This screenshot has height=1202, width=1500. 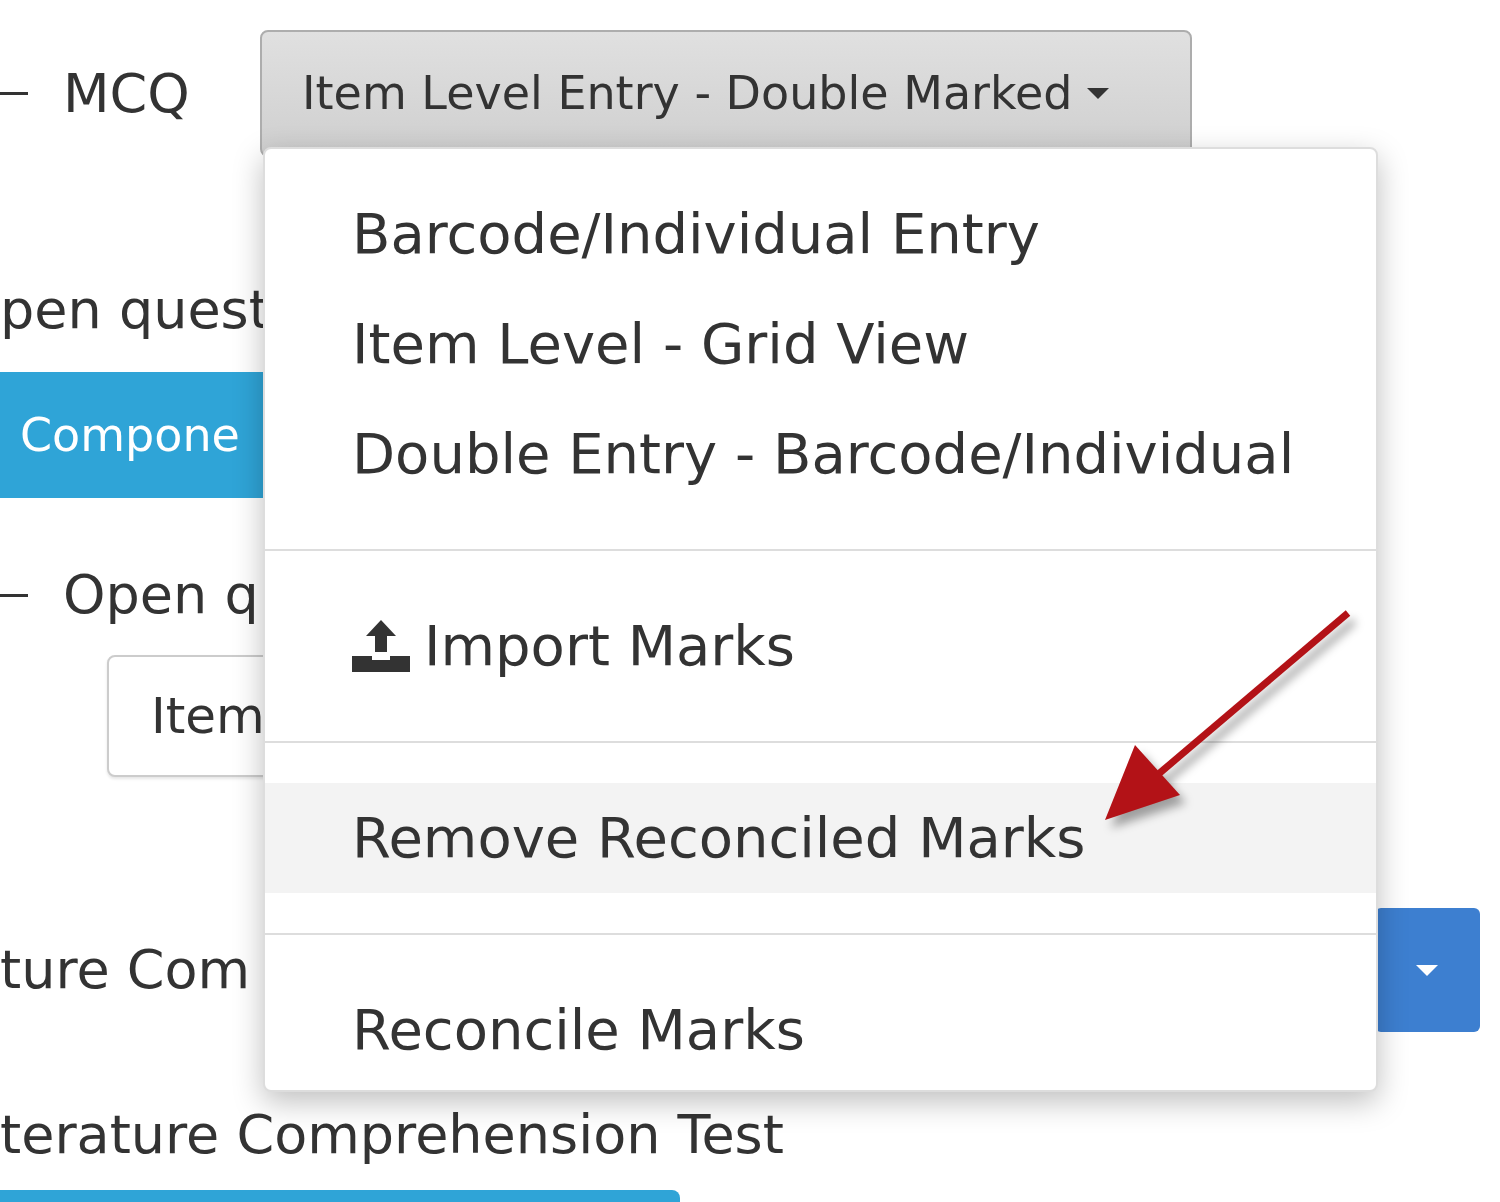 What do you see at coordinates (127, 93) in the screenshot?
I see `node-label: MCQ` at bounding box center [127, 93].